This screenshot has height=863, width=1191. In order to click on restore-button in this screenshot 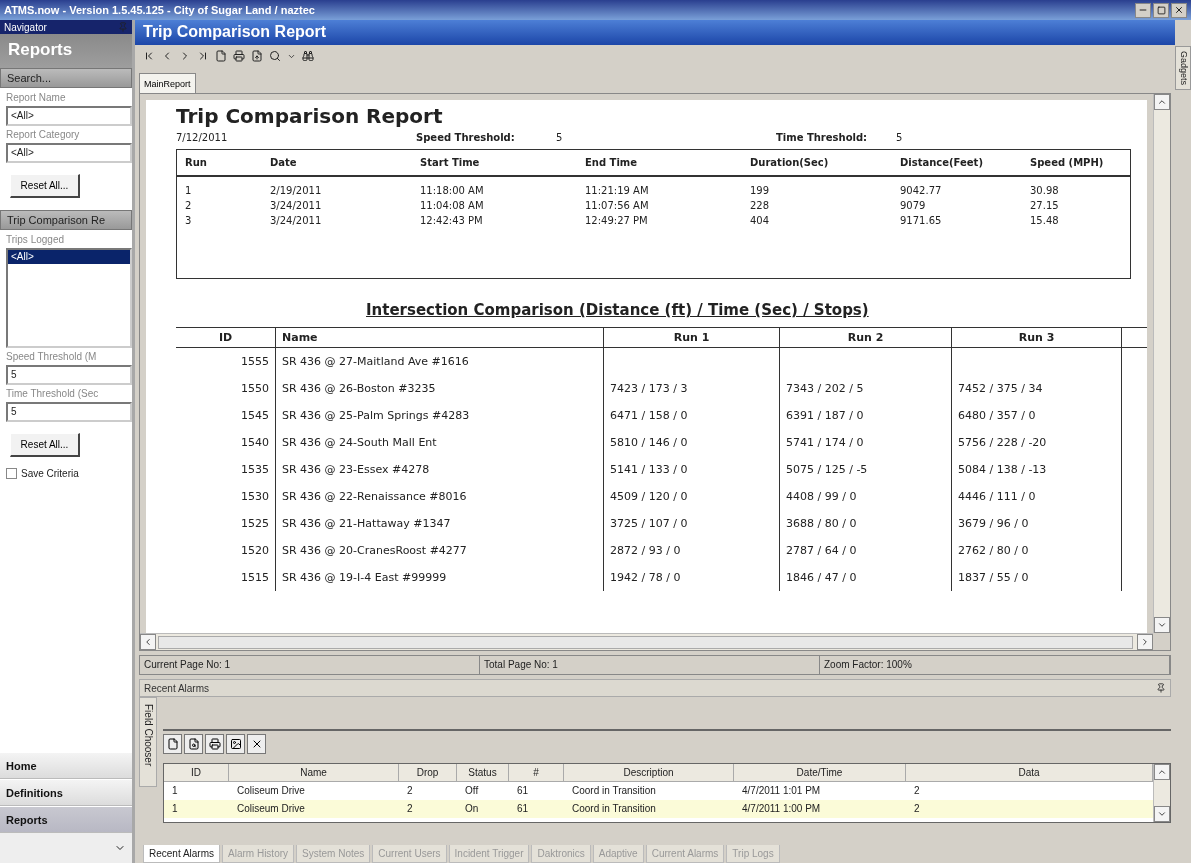, I will do `click(1161, 10)`.